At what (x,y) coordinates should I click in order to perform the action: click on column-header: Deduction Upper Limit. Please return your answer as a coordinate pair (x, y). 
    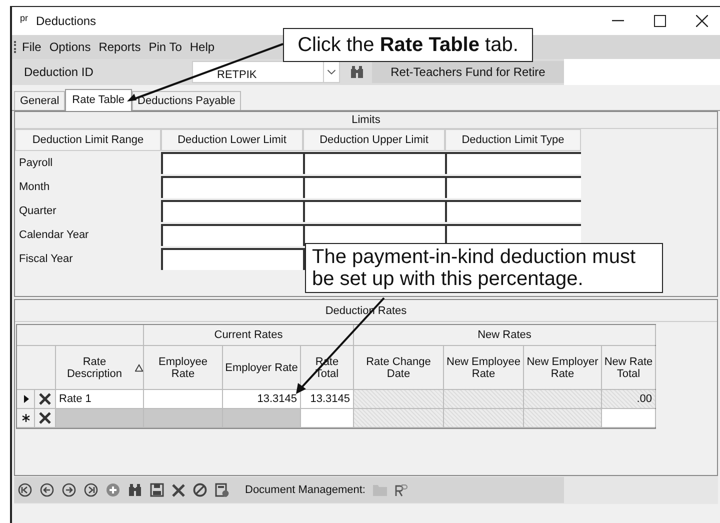
    Looking at the image, I should click on (374, 140).